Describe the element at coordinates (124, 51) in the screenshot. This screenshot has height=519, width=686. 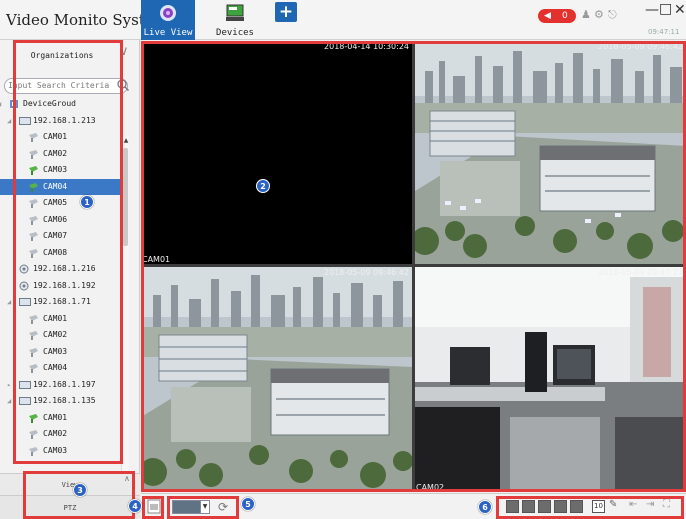
I see `chevron-down-icon: ∨` at that location.